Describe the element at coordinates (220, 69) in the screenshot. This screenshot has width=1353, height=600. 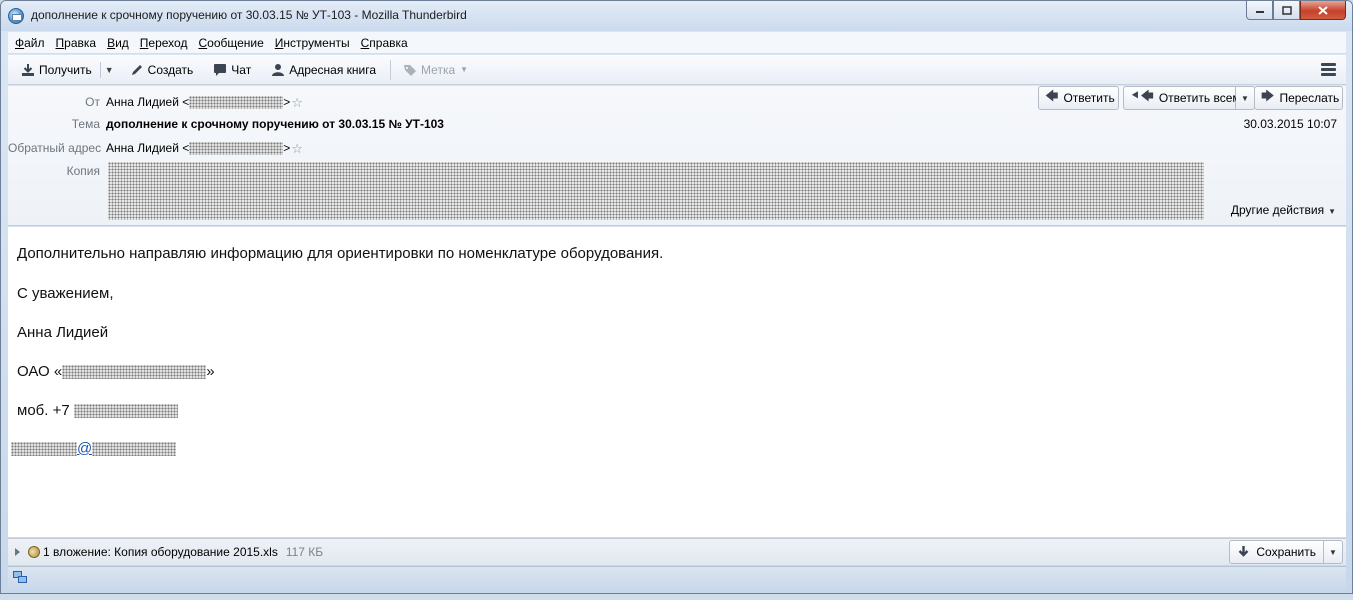
I see `chat-bubble-icon` at that location.